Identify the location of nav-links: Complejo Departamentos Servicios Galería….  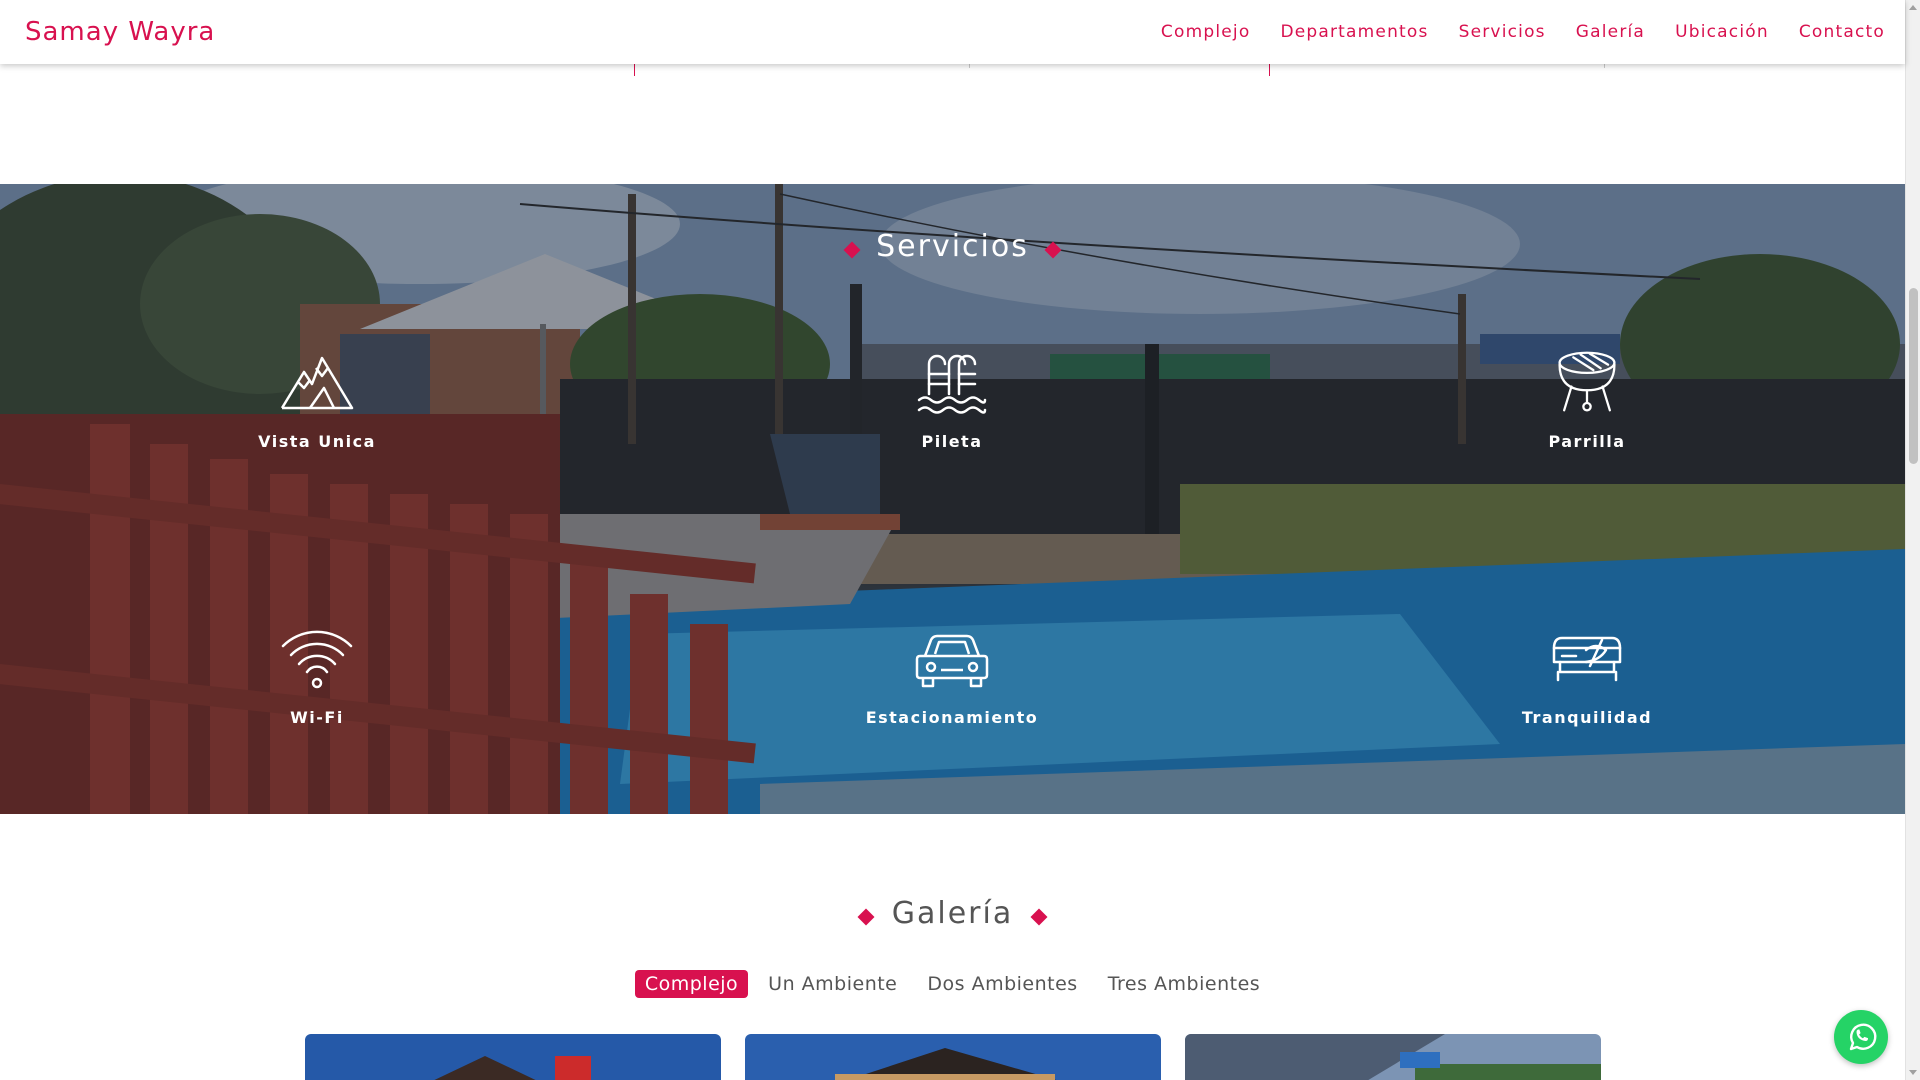
(1523, 32).